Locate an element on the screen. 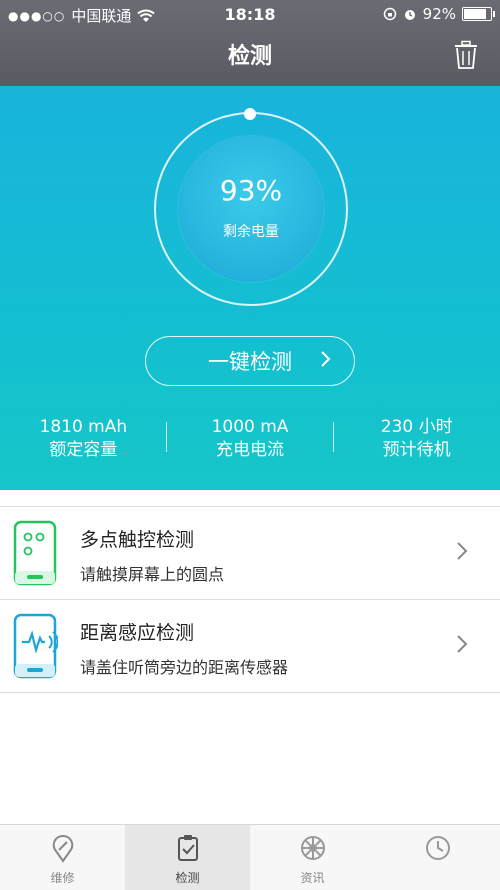 The image size is (500, 890). battery-remaining-label: 剩余电量 is located at coordinates (251, 232).